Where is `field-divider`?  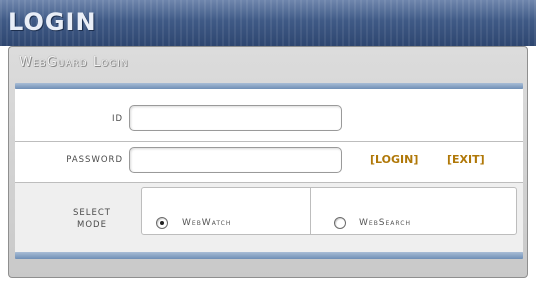 field-divider is located at coordinates (269, 141).